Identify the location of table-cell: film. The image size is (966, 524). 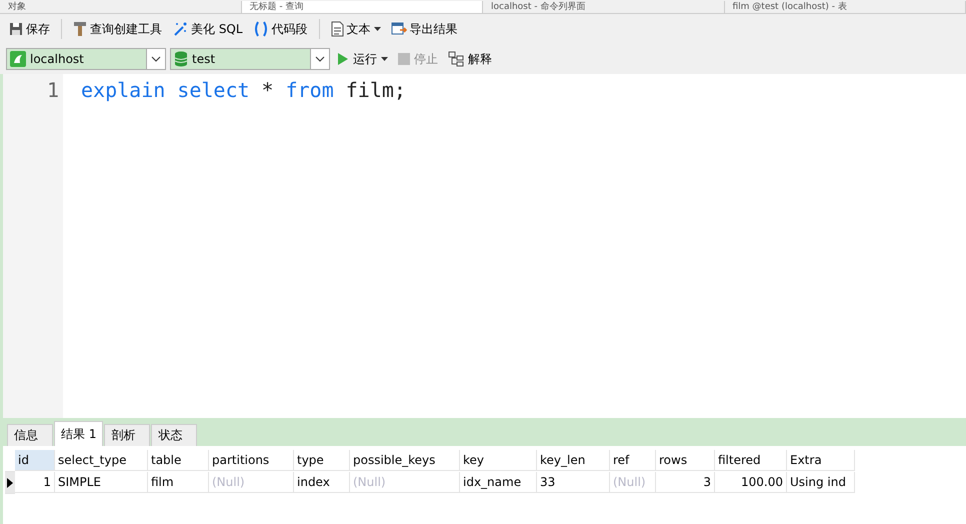
(178, 482).